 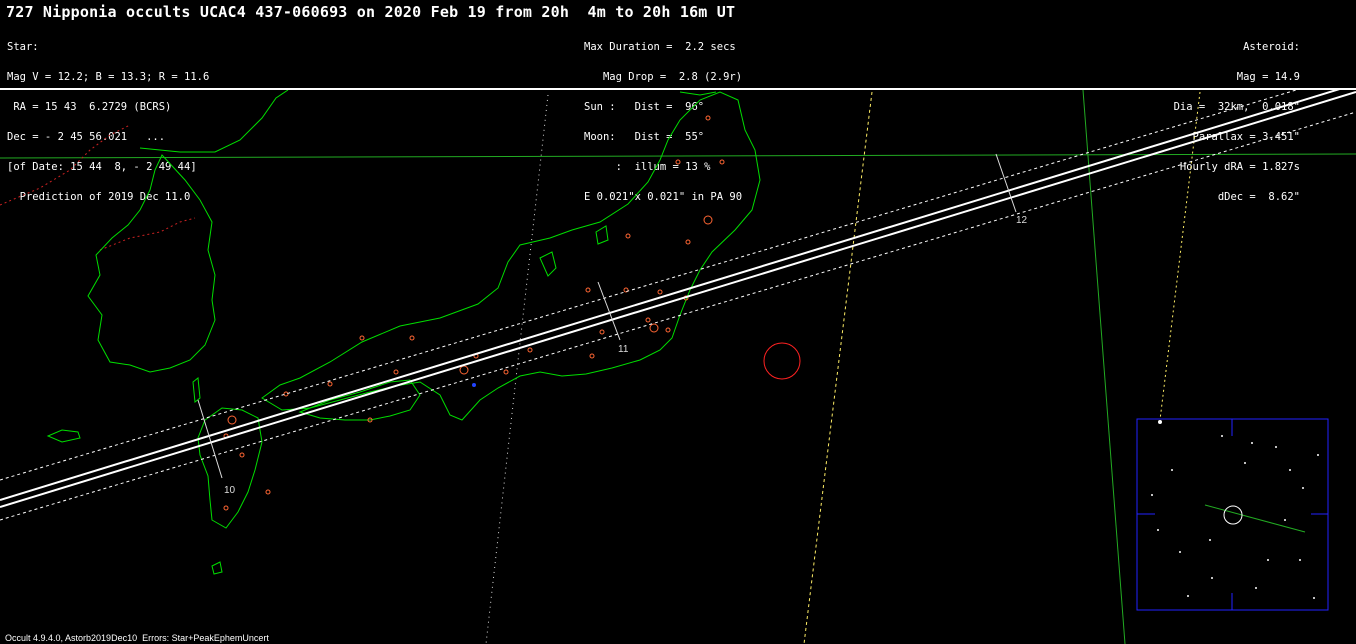 I want to click on national-border, so click(x=65, y=165).